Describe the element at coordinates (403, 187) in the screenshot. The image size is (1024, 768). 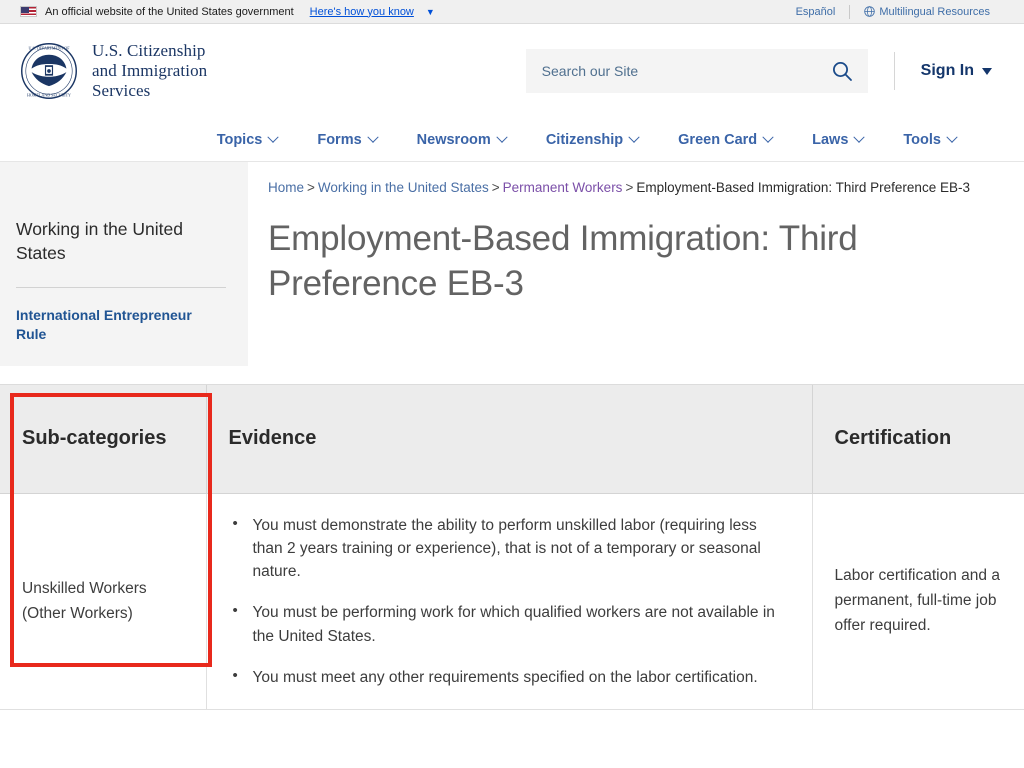
I see `breadcrumb-item-working-in-the-united-states: Working in the United States` at that location.